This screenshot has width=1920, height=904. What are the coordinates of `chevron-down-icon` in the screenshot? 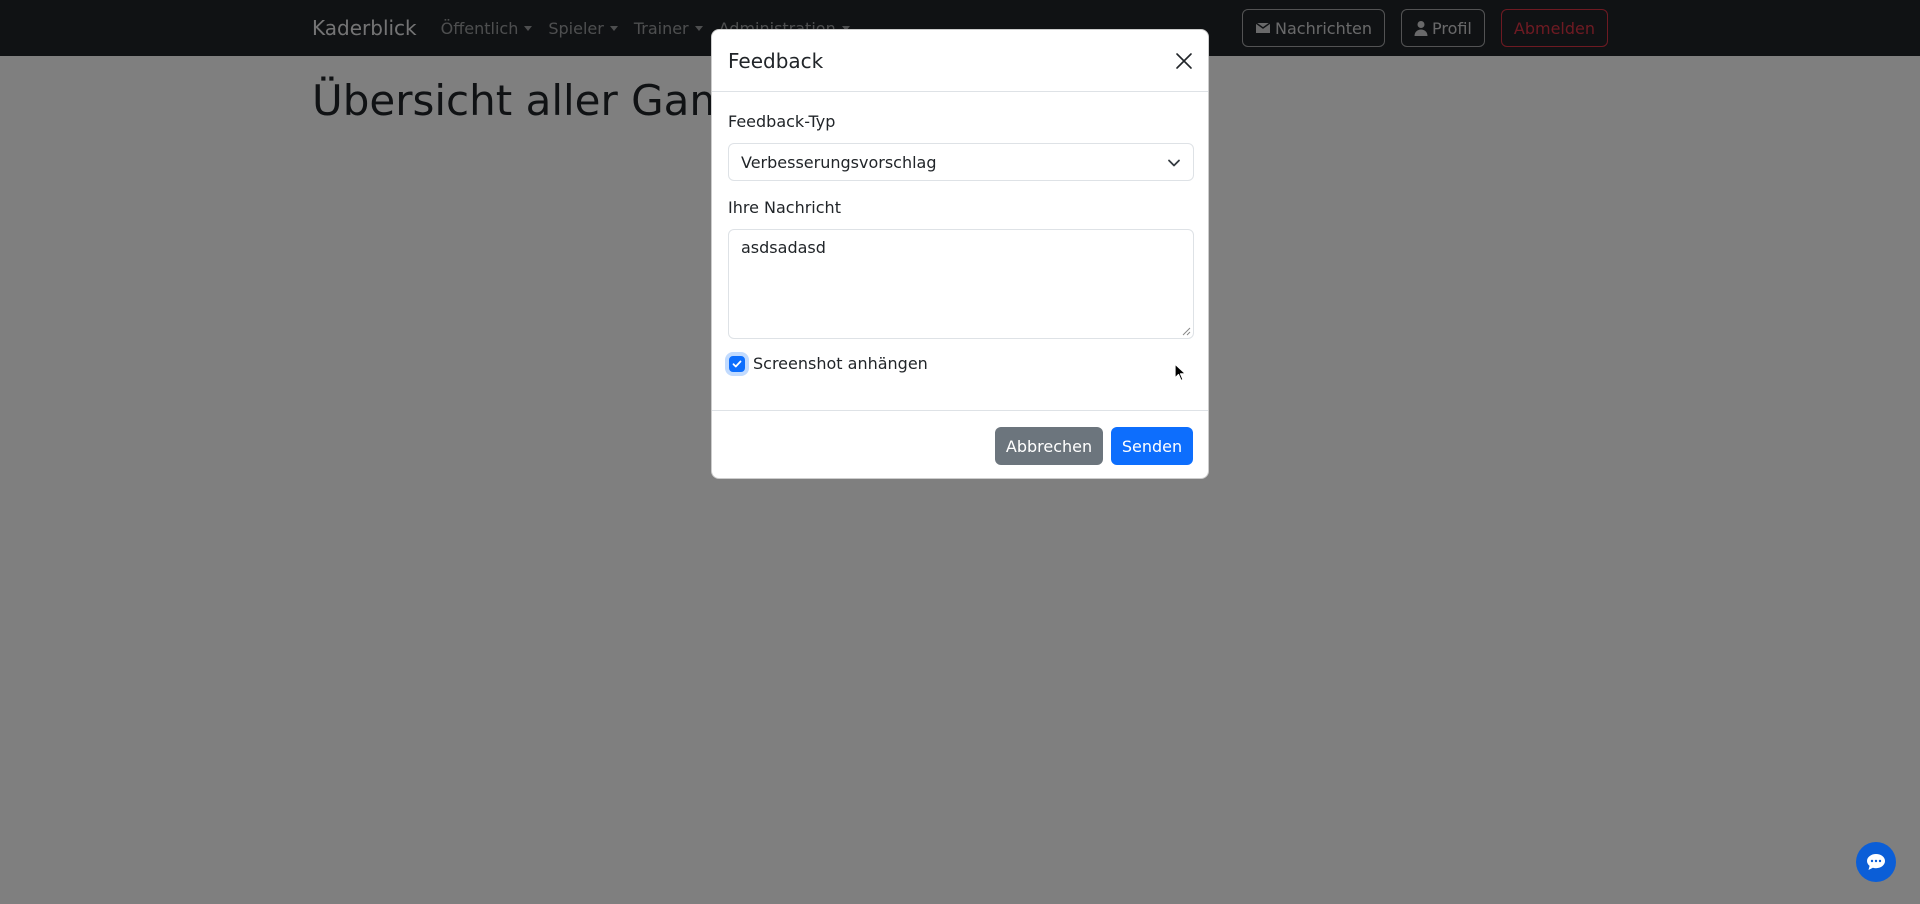 It's located at (1174, 163).